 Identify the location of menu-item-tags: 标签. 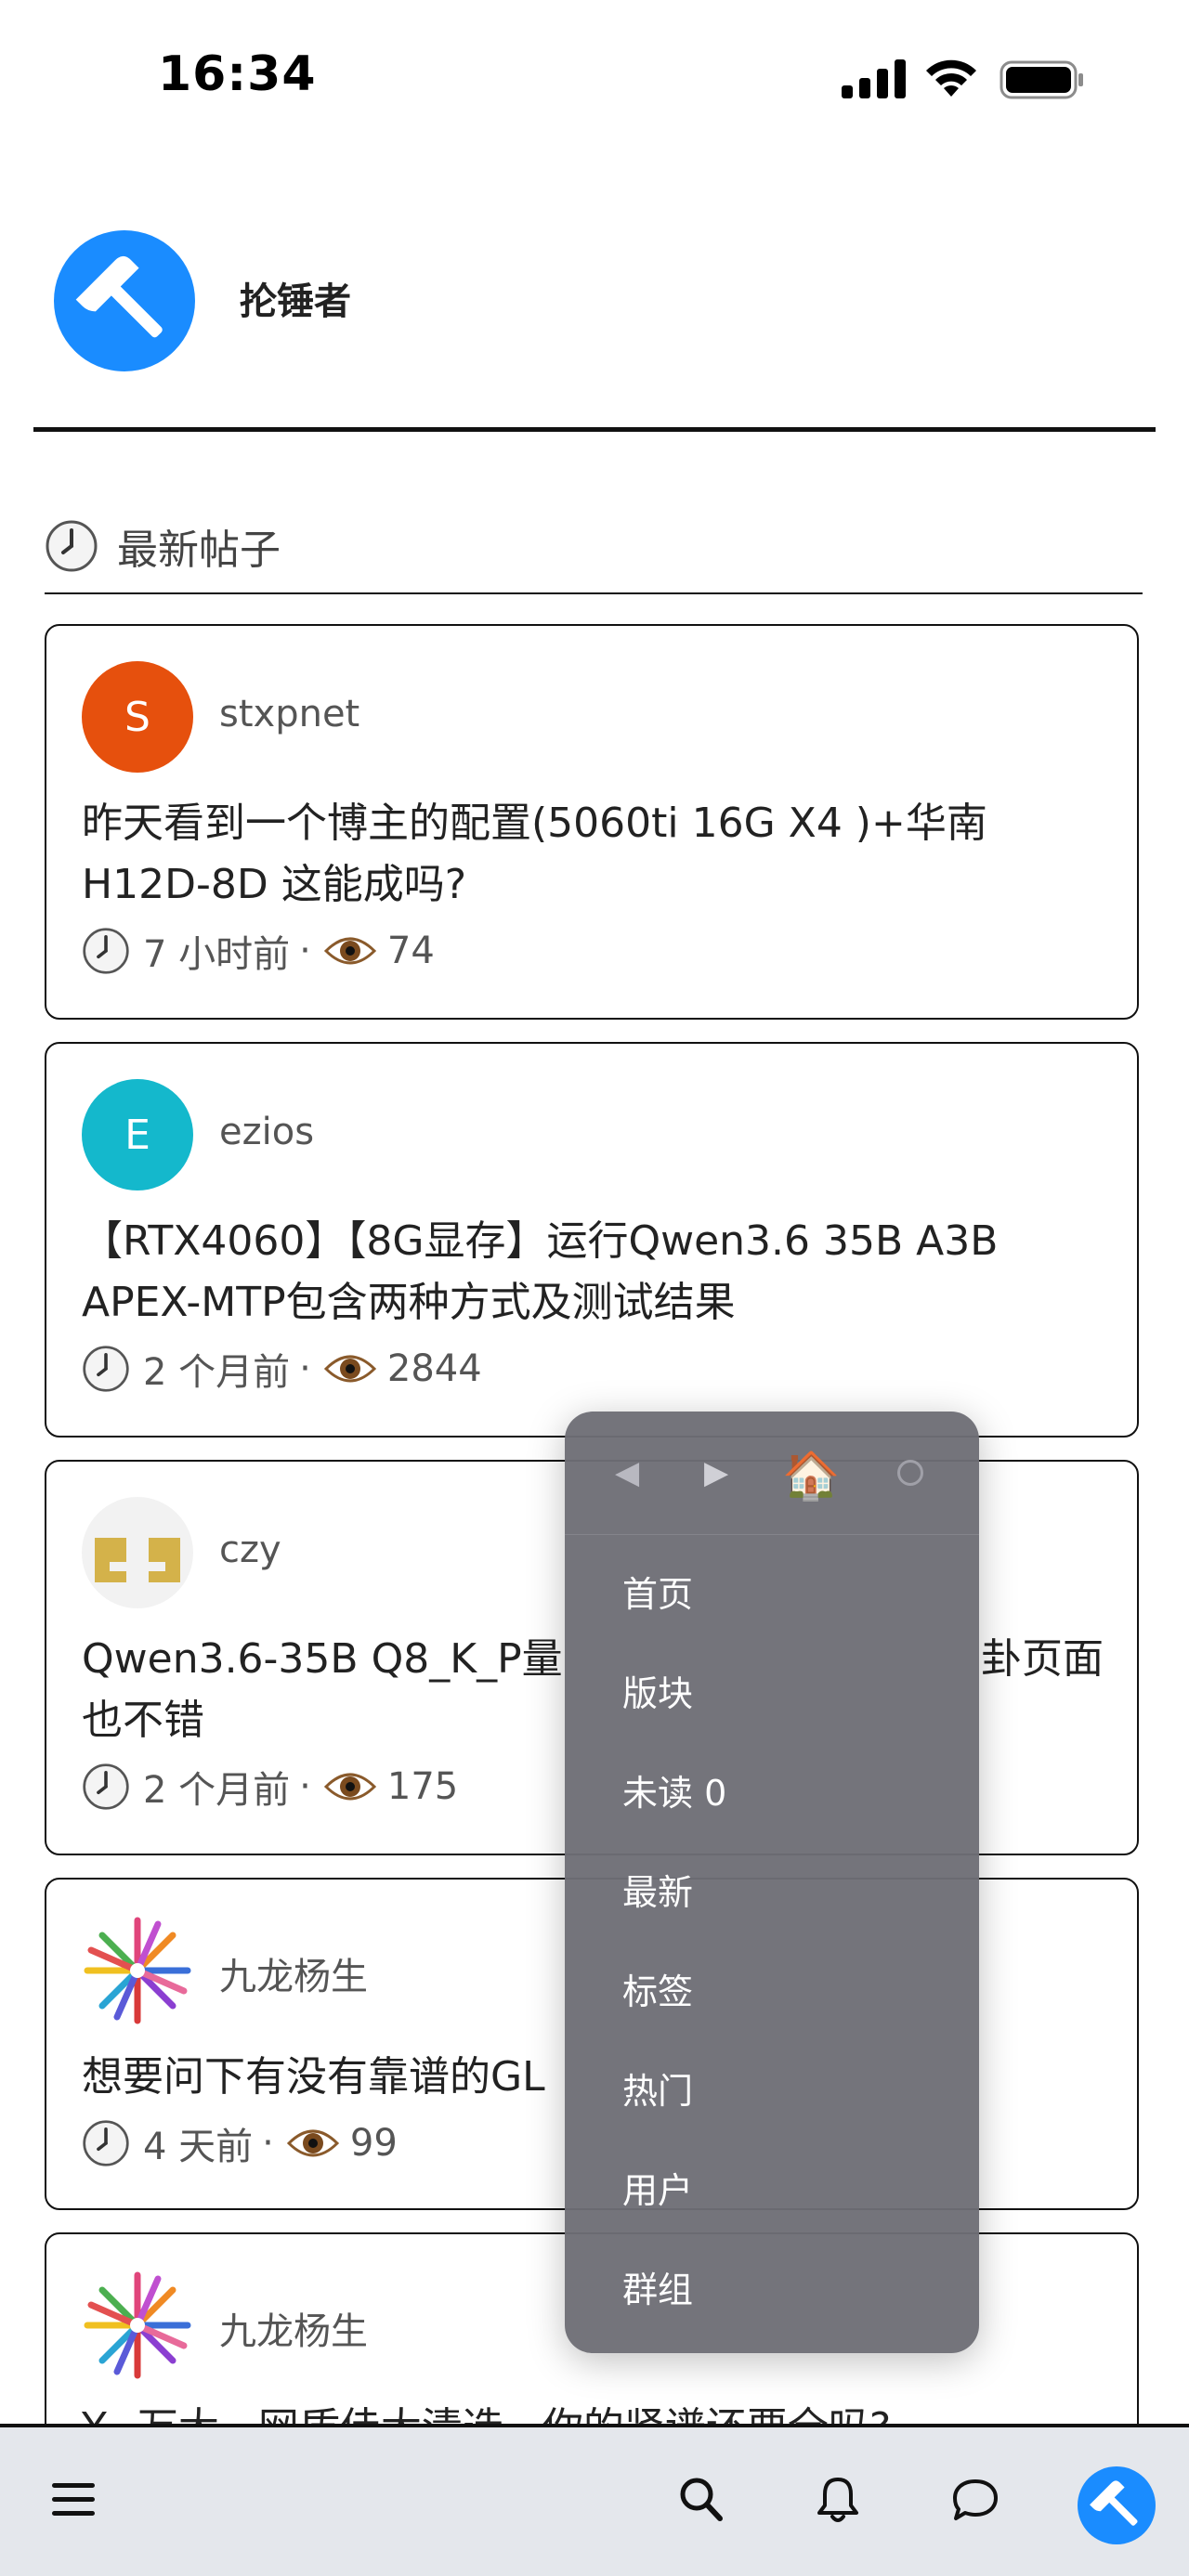
(657, 1988).